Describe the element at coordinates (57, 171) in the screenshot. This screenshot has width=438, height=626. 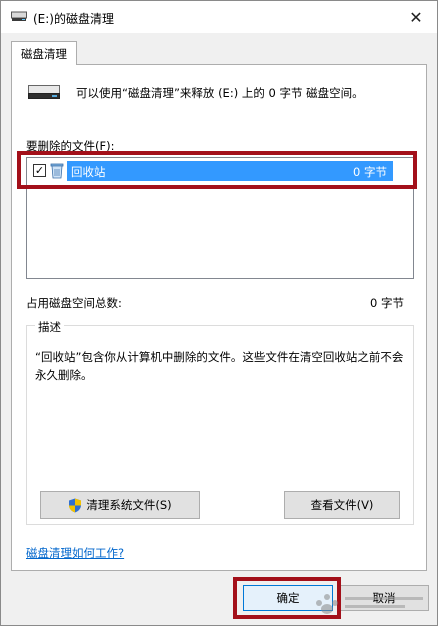
I see `recycle-bin-icon` at that location.